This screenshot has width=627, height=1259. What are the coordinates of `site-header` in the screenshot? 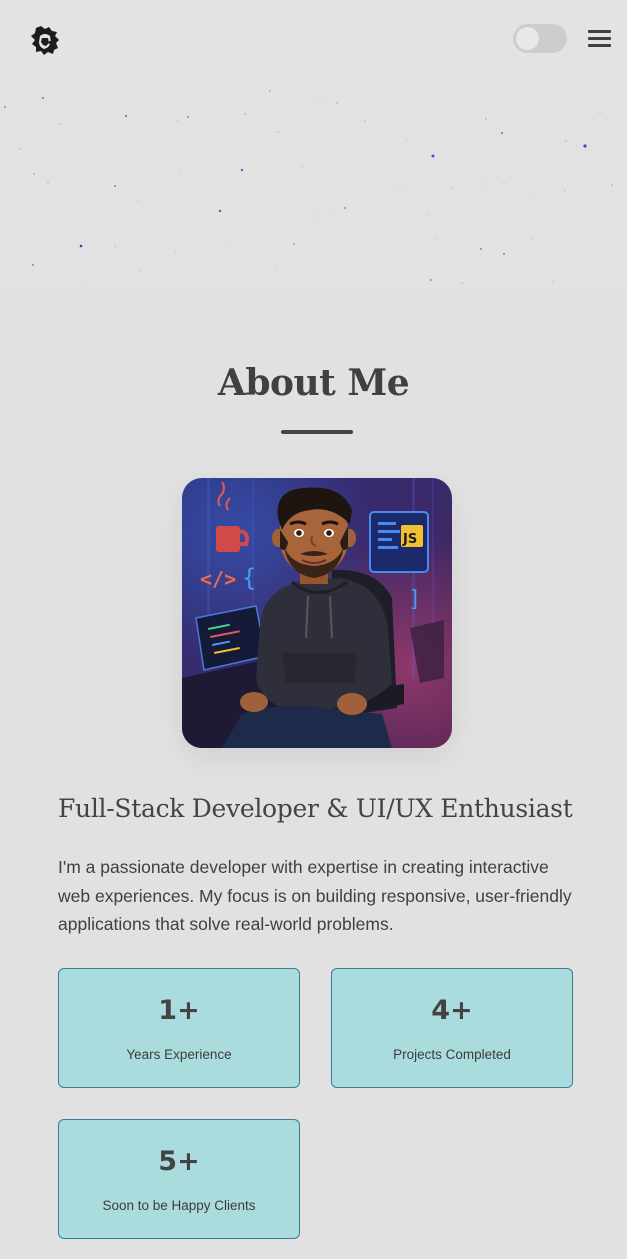 It's located at (313, 40).